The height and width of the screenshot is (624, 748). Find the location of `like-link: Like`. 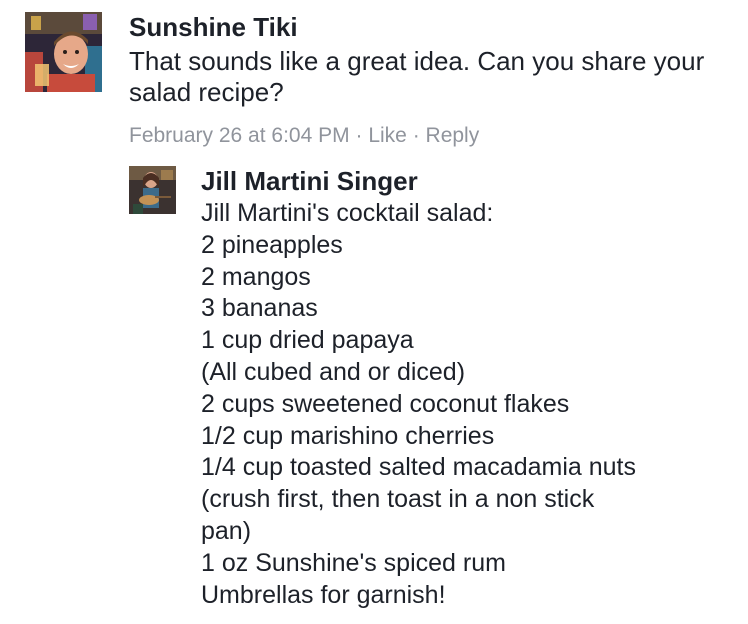

like-link: Like is located at coordinates (387, 135).